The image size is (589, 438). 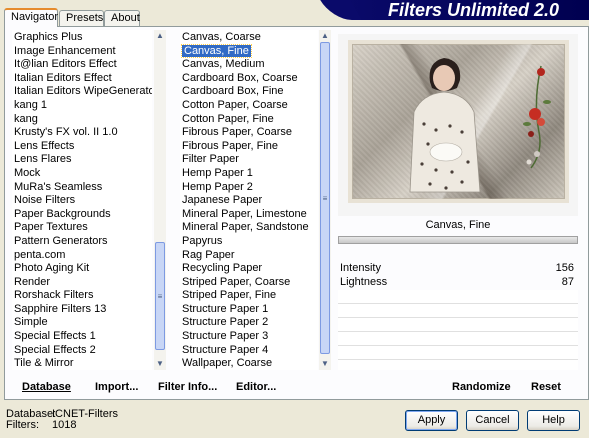 What do you see at coordinates (249, 120) in the screenshot?
I see `list-item: Cotton Paper, Fine` at bounding box center [249, 120].